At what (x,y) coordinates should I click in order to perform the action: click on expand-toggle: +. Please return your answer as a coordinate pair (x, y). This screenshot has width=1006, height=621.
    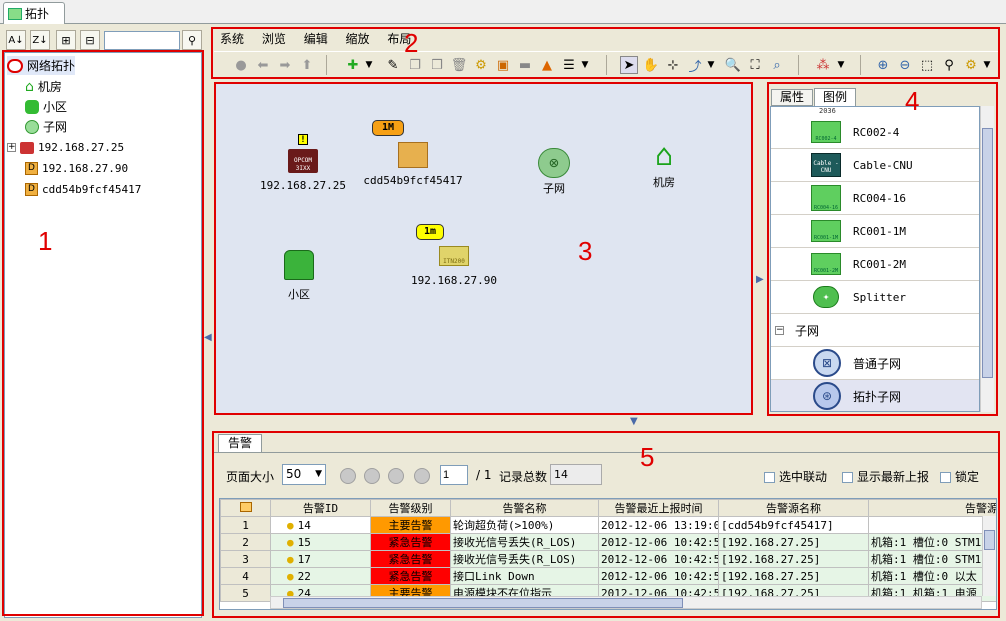
    Looking at the image, I should click on (11, 147).